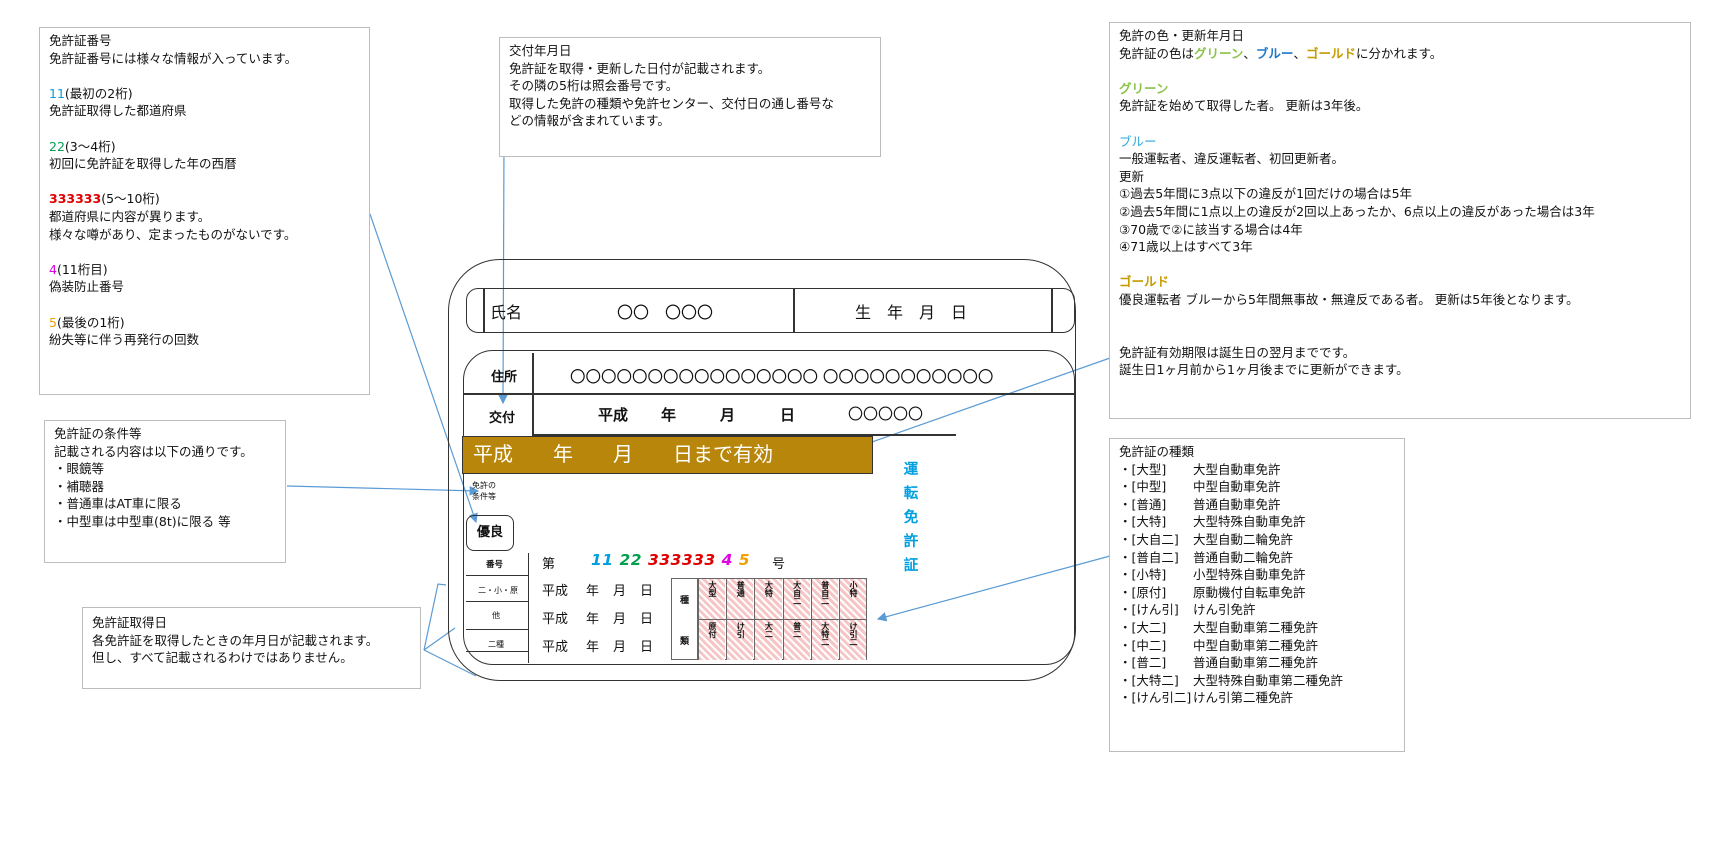 The width and height of the screenshot is (1729, 865). Describe the element at coordinates (1224, 610) in the screenshot. I see `license-type-name: けん引免許` at that location.